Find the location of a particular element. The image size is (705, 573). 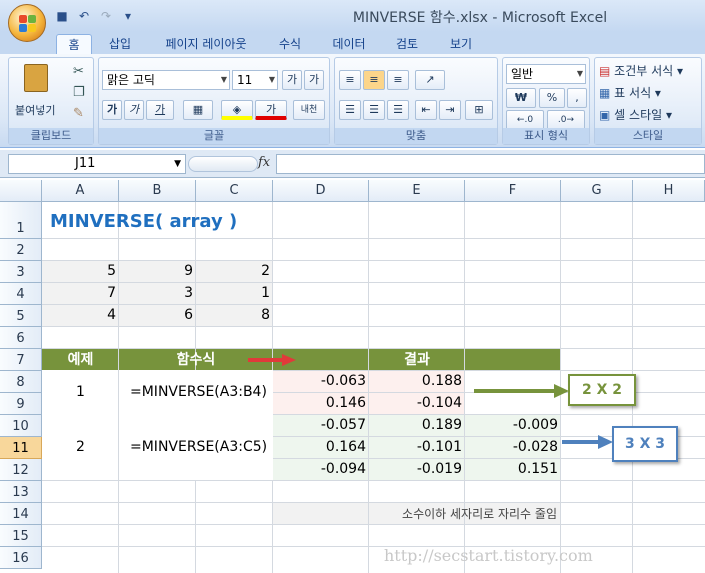

grow-font-button: 가 is located at coordinates (292, 80).